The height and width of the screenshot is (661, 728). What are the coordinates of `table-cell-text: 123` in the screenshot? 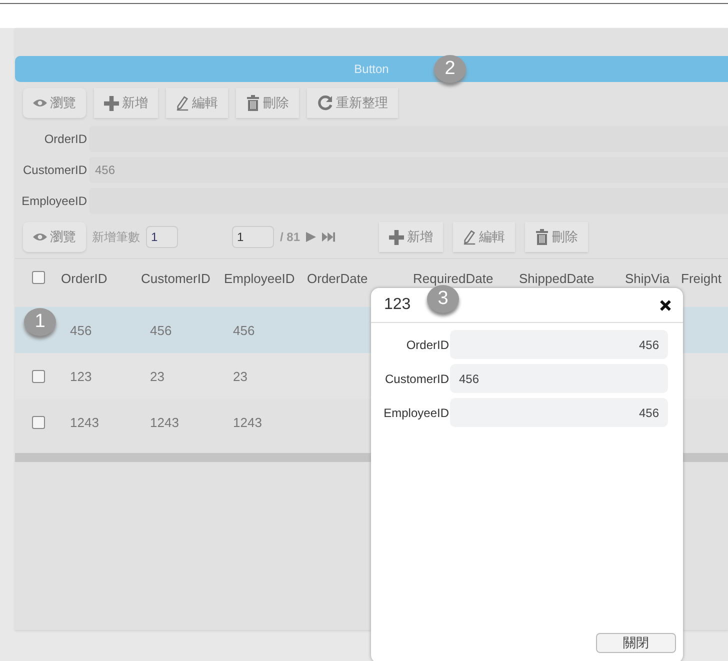 It's located at (81, 376).